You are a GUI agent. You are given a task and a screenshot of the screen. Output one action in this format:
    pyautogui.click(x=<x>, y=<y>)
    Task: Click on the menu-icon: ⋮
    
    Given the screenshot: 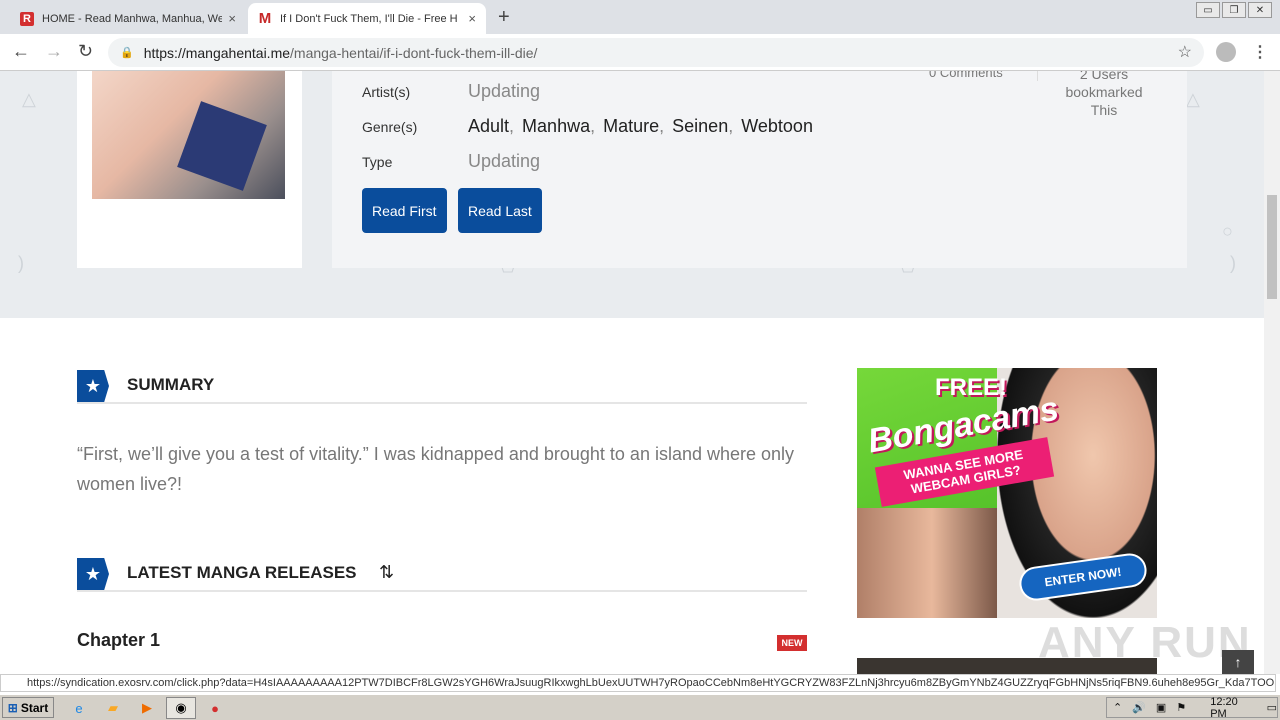 What is the action you would take?
    pyautogui.click(x=1260, y=52)
    